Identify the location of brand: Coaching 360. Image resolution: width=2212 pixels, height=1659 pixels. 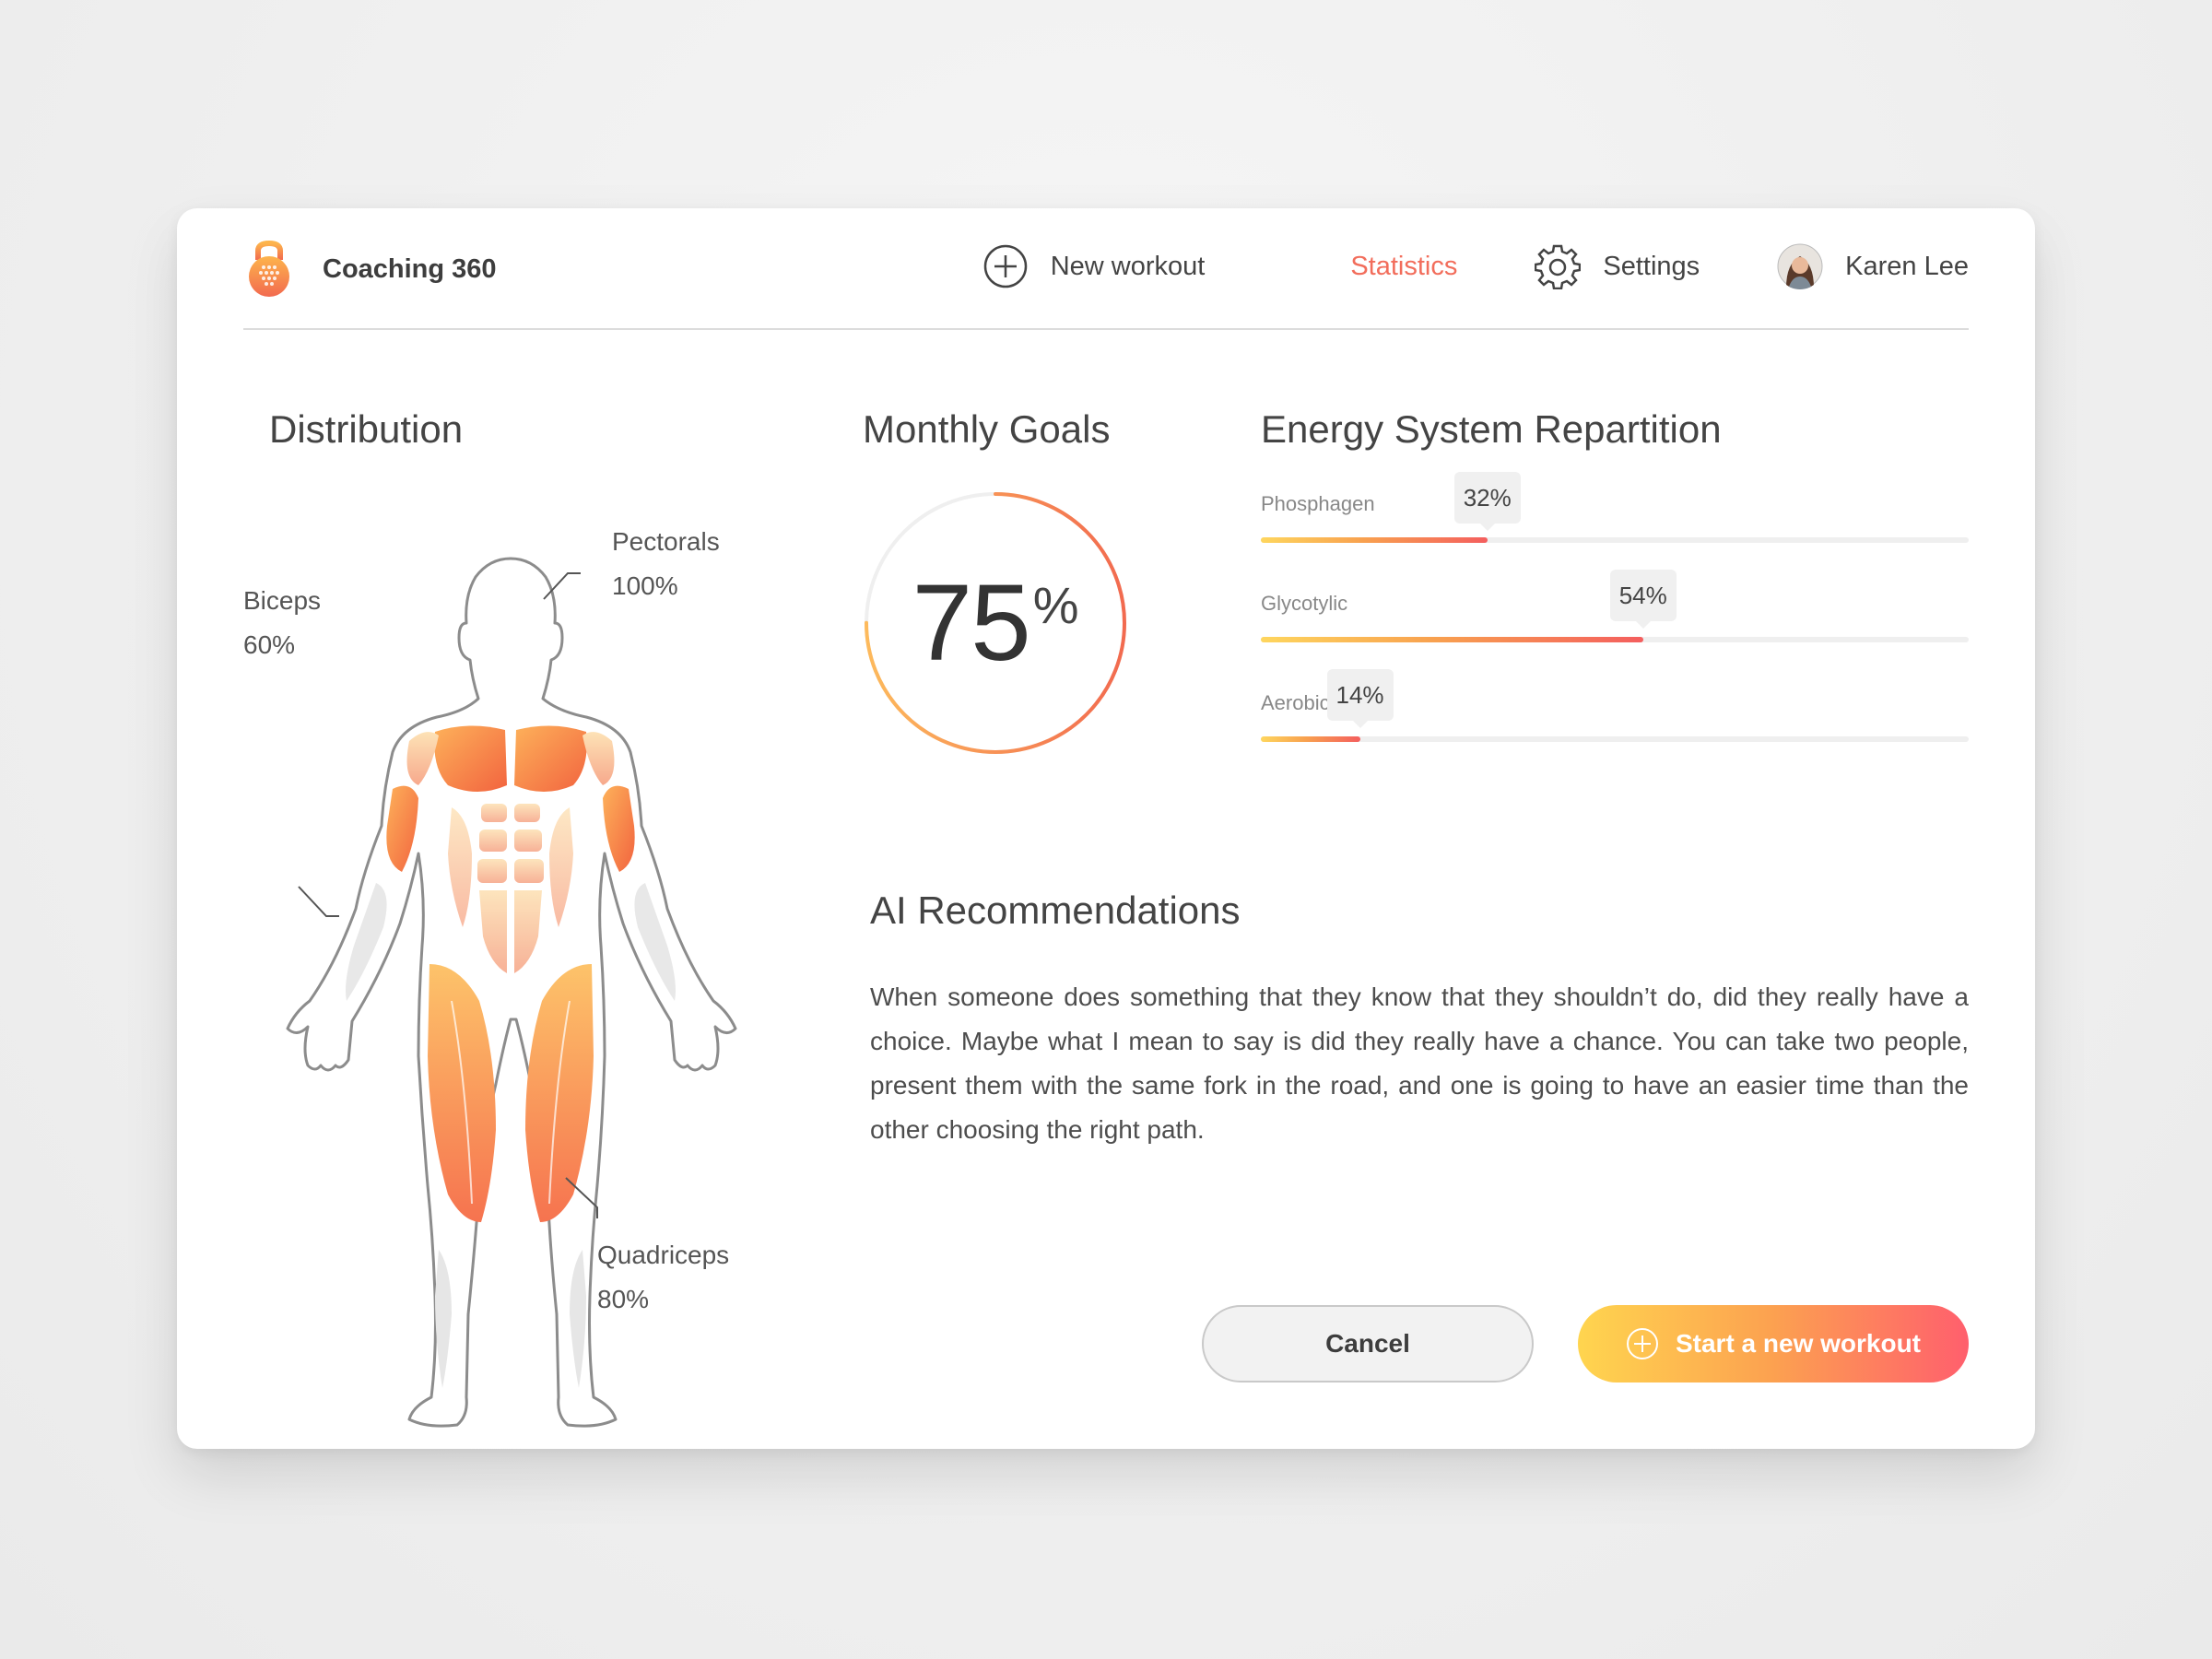
(370, 269).